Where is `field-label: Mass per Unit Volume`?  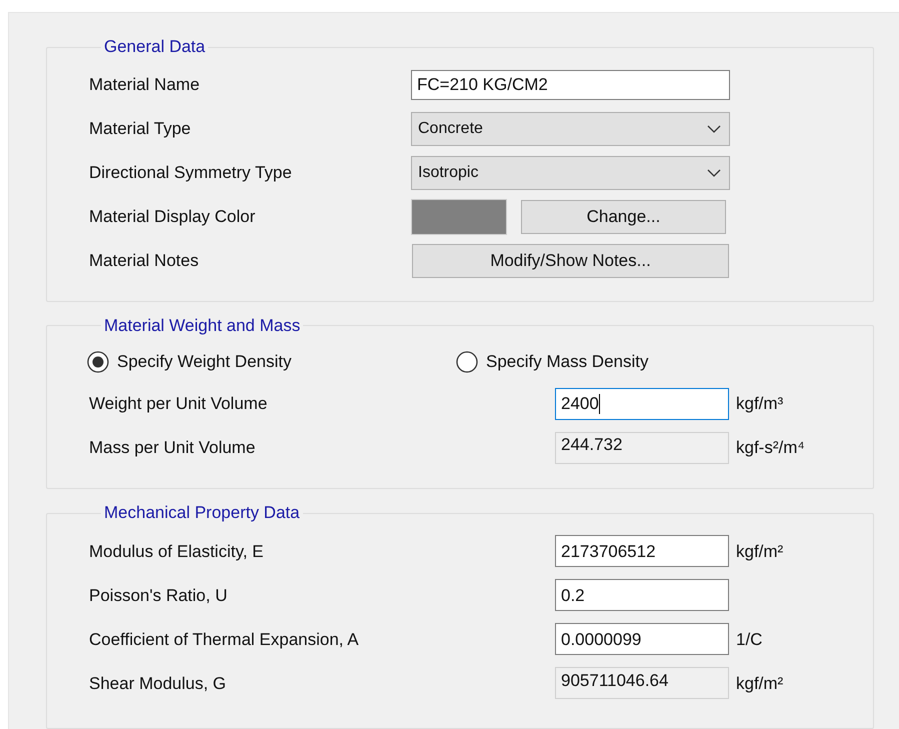 field-label: Mass per Unit Volume is located at coordinates (172, 448).